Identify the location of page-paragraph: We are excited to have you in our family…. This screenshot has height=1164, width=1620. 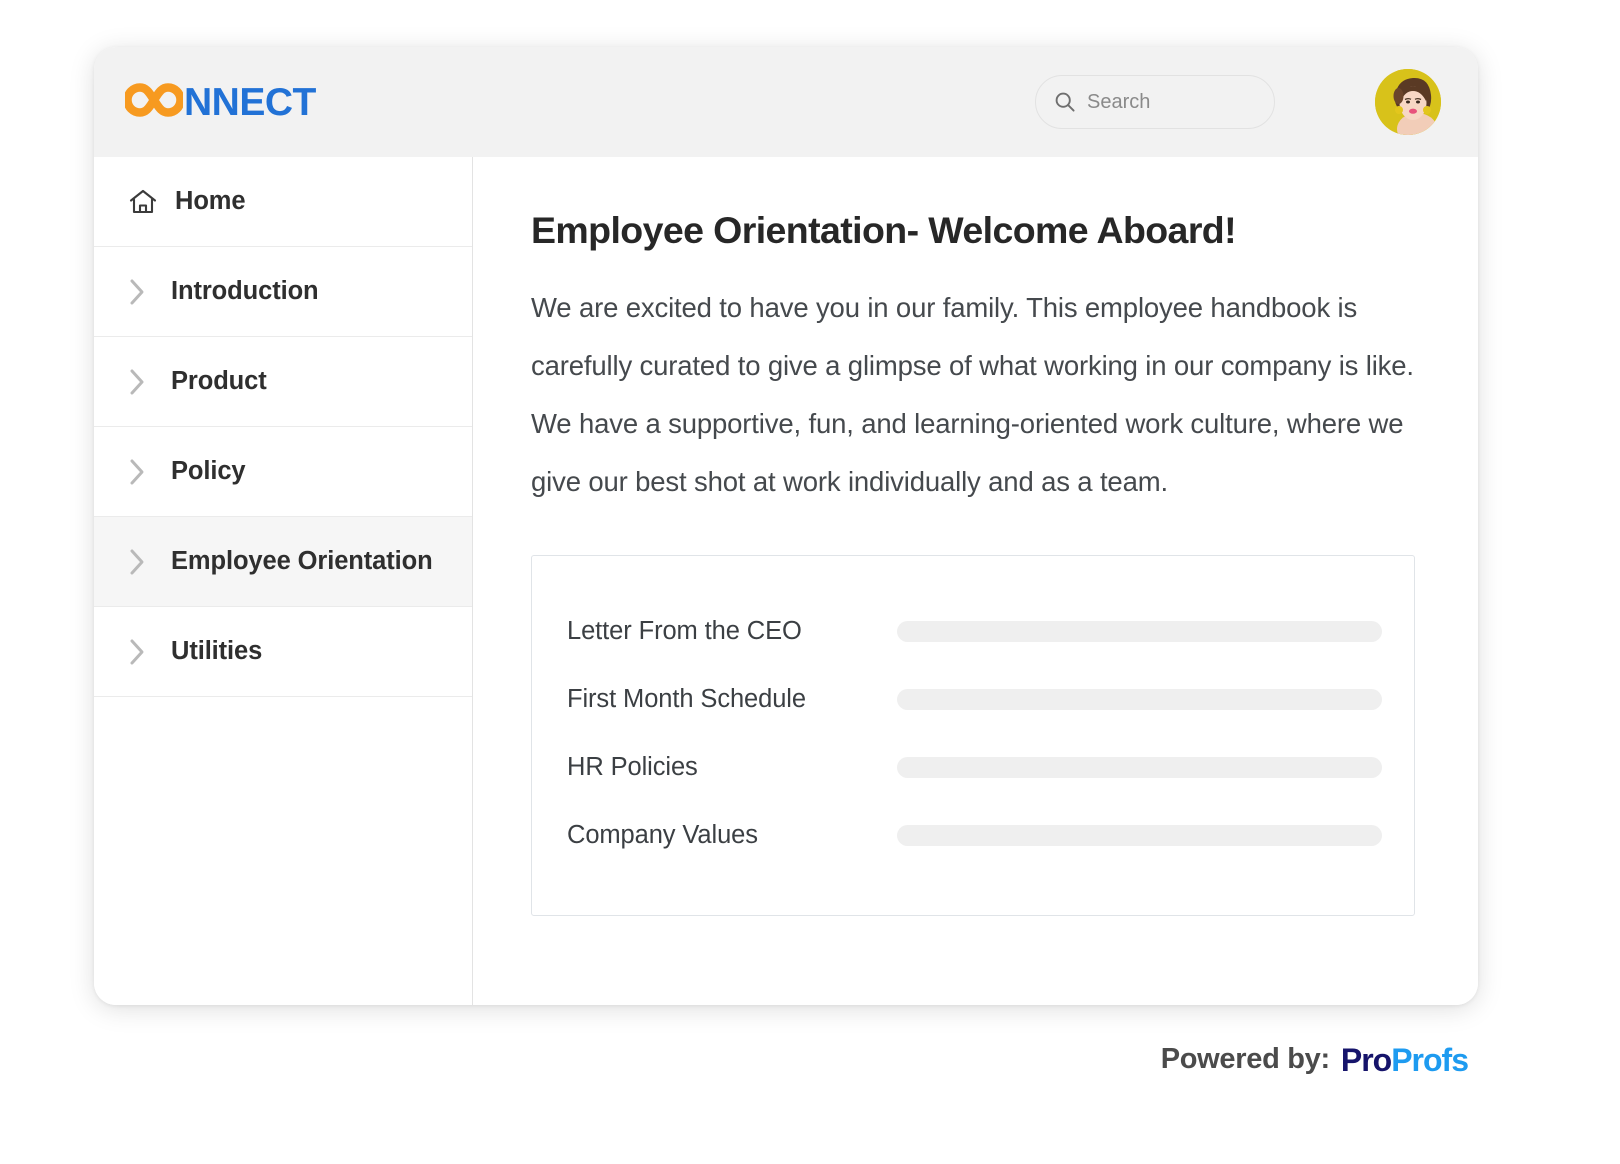
(972, 394).